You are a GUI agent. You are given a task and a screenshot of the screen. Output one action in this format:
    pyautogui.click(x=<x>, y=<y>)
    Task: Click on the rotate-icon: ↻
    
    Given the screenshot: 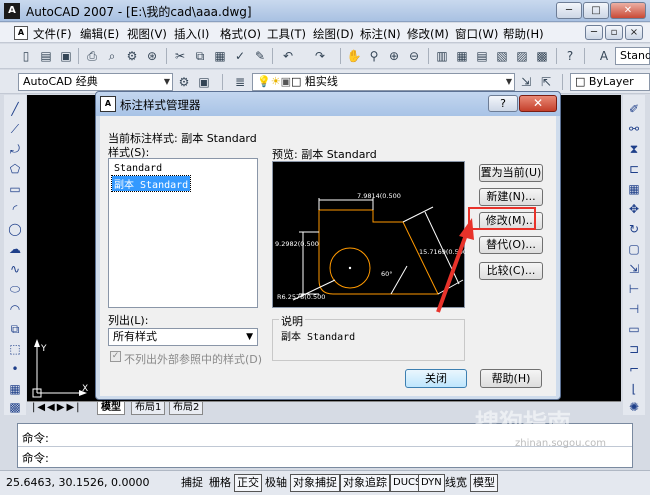 What is the action you would take?
    pyautogui.click(x=634, y=229)
    